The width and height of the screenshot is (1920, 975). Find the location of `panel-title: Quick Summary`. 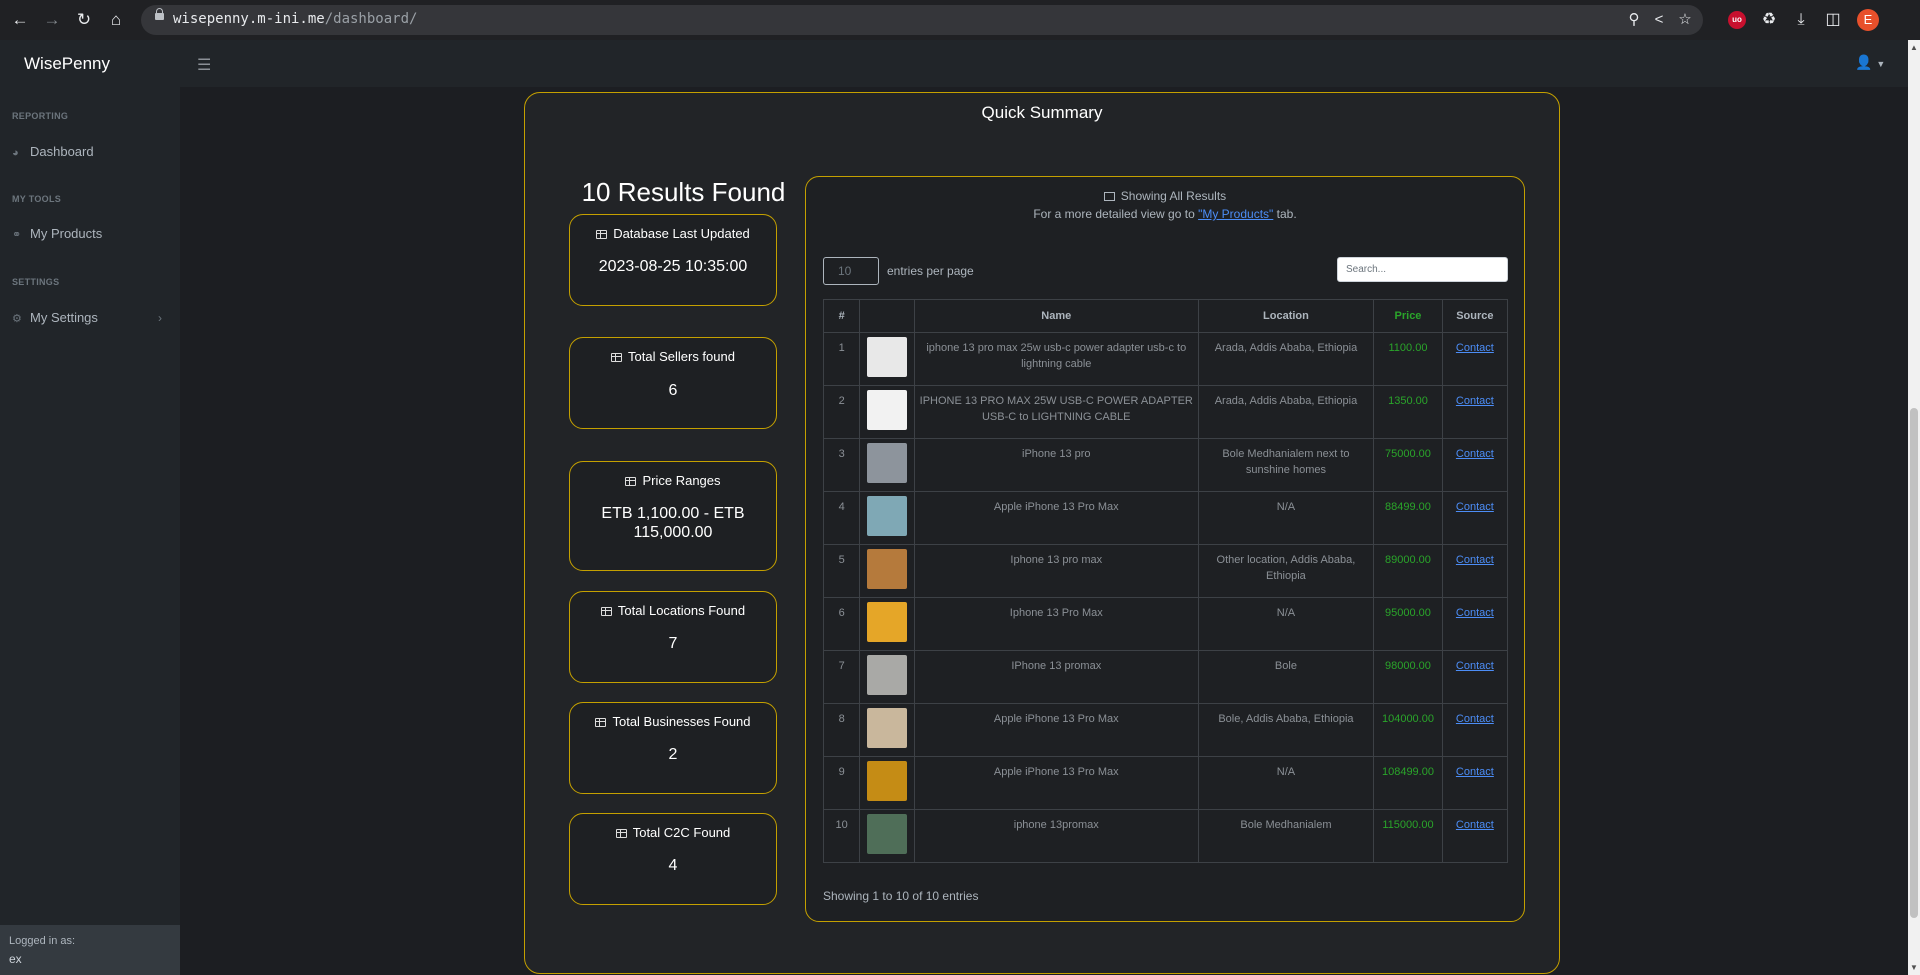

panel-title: Quick Summary is located at coordinates (1042, 112).